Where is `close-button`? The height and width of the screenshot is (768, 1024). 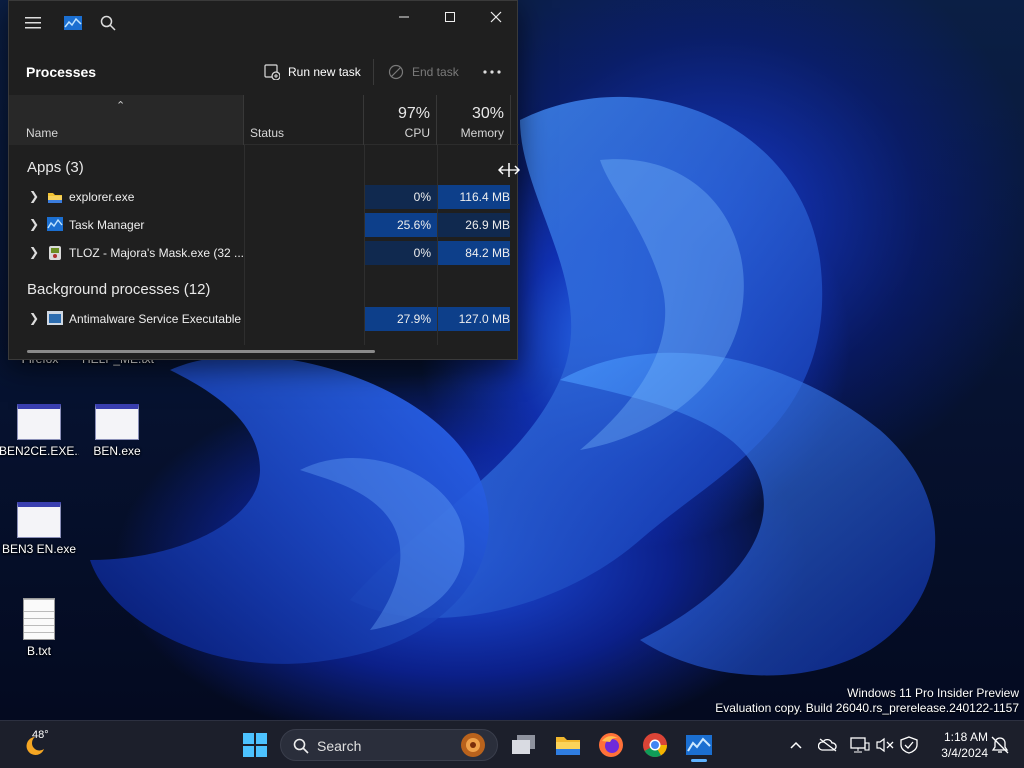
close-button is located at coordinates (496, 17).